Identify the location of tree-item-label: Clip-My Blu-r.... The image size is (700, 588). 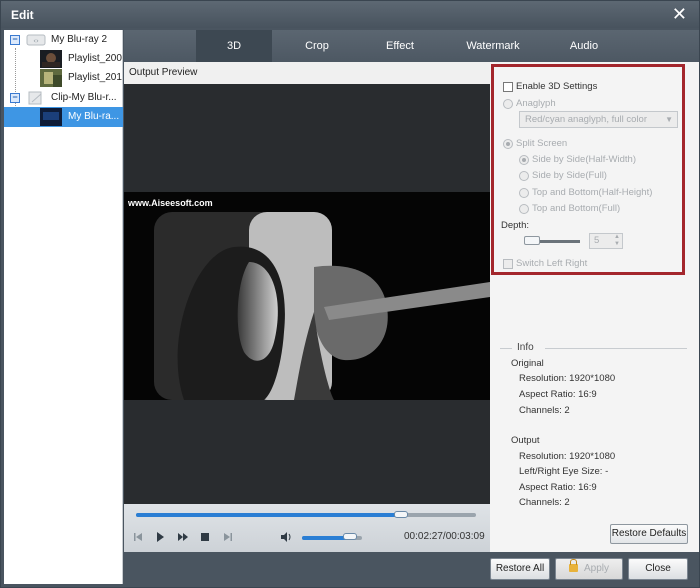
(84, 97).